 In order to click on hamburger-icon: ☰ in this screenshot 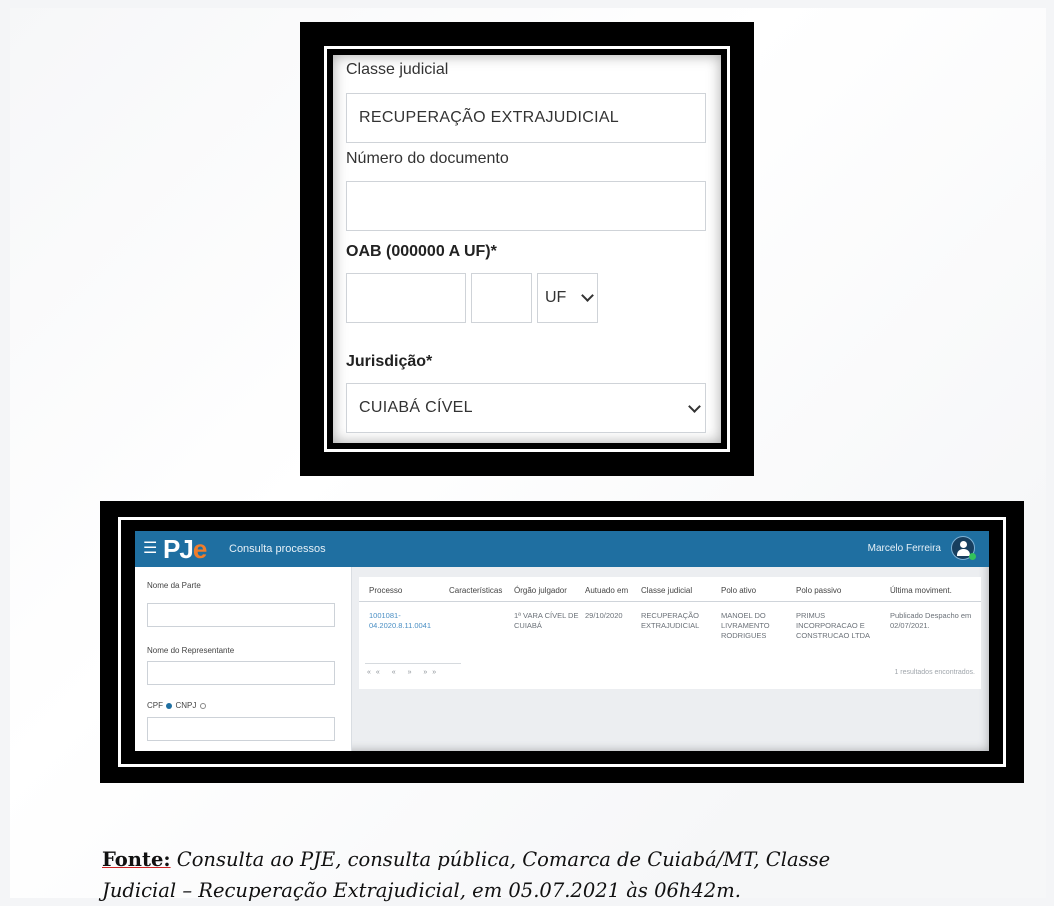, I will do `click(150, 549)`.